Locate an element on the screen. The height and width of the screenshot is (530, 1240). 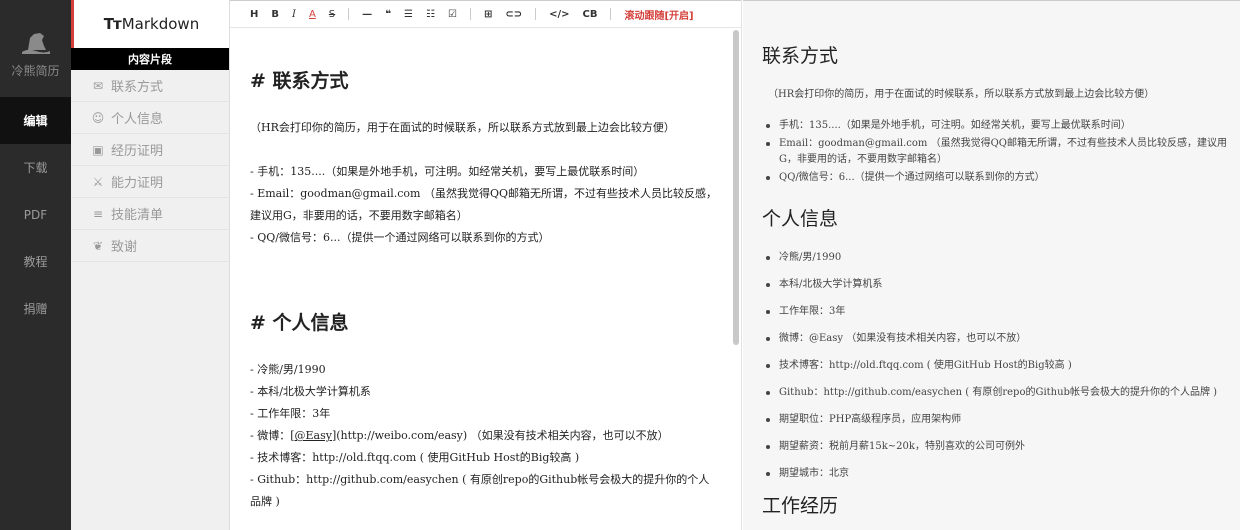
list-item: 本科/北极大学计算机系 is located at coordinates (1001, 285).